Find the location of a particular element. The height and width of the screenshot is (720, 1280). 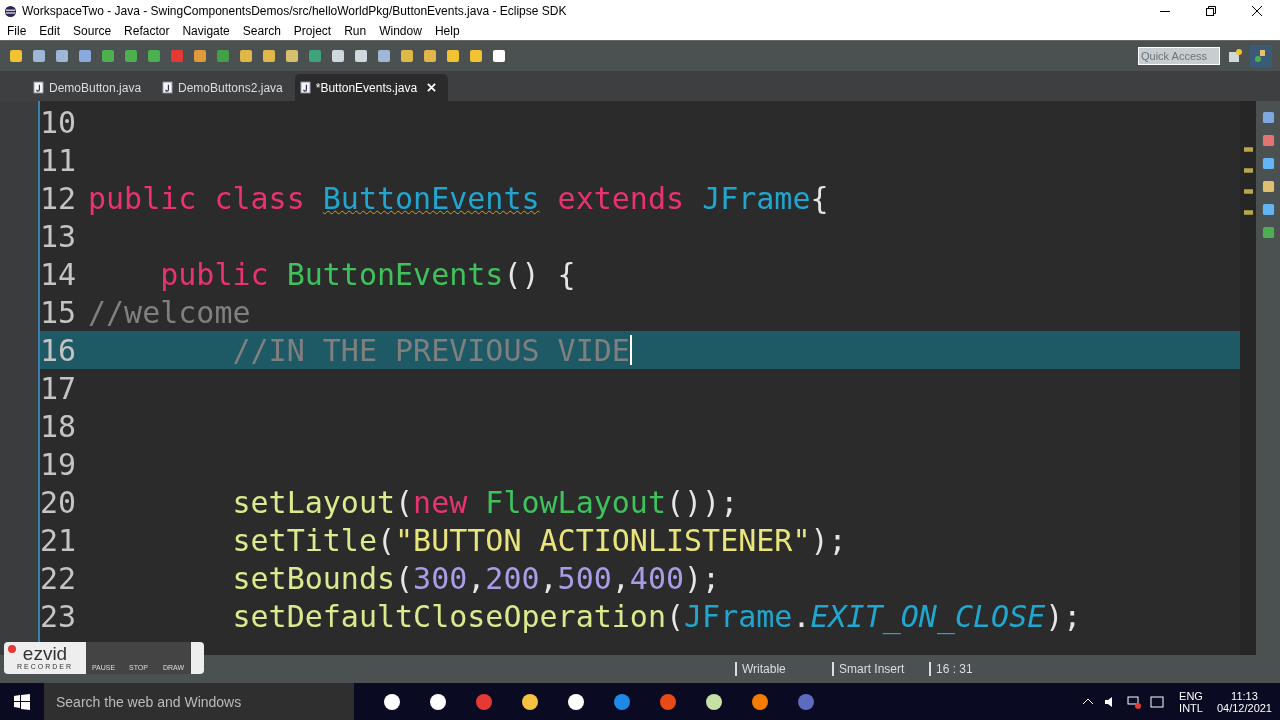

code-line: public class ButtonEvents extends JFrame{ is located at coordinates (458, 198).